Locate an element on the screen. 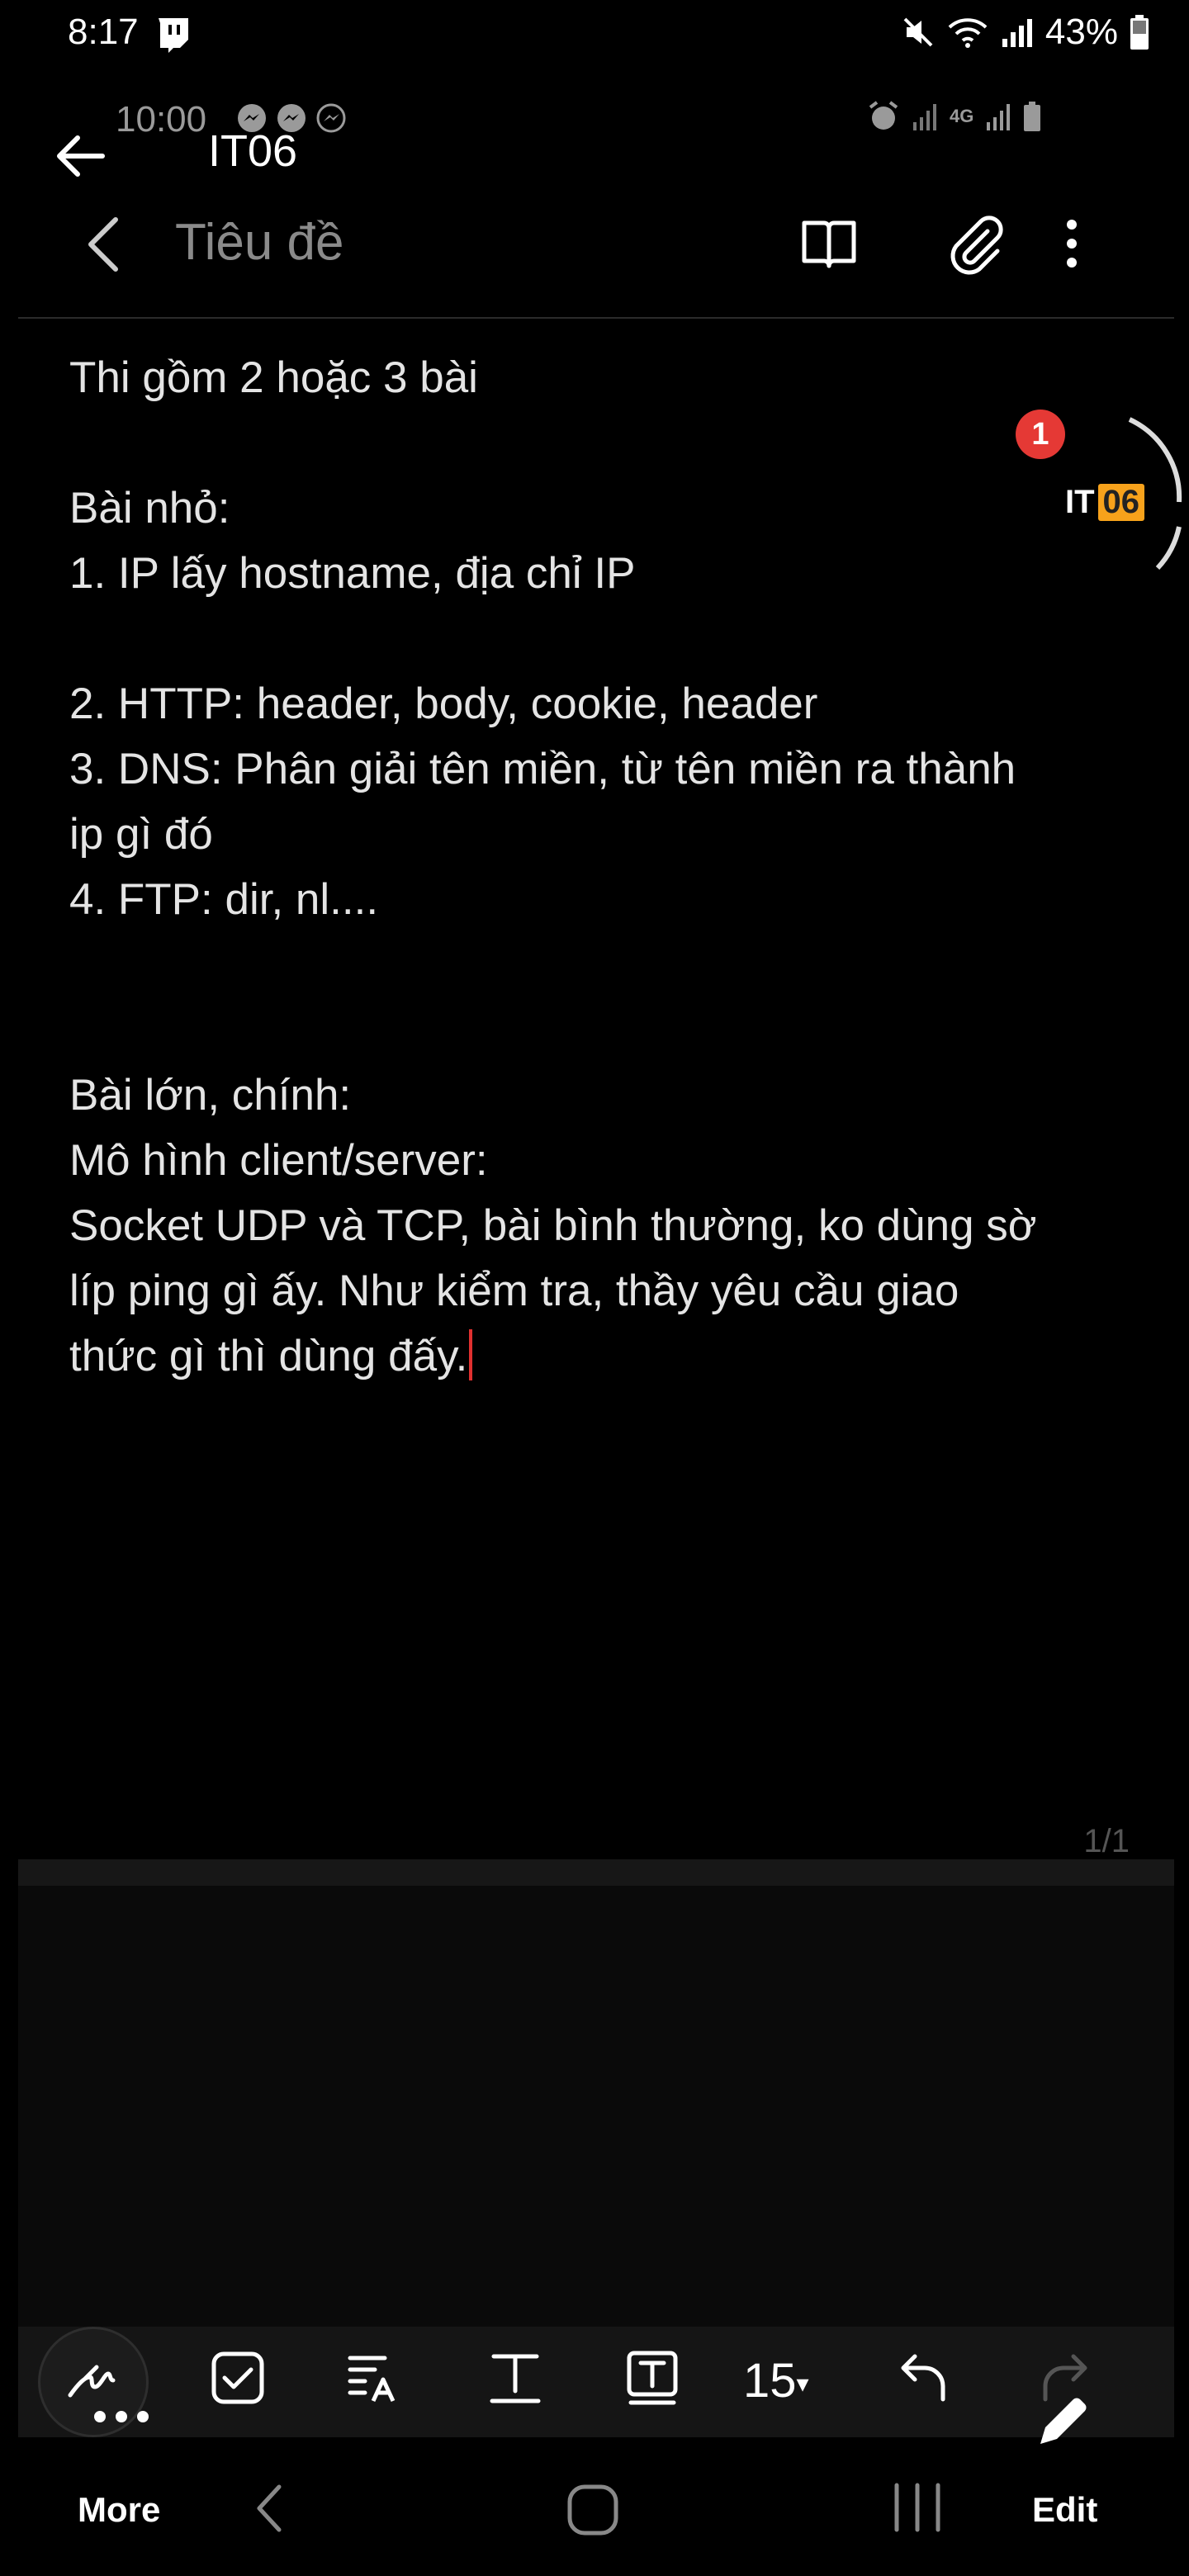  text-caret is located at coordinates (471, 1354).